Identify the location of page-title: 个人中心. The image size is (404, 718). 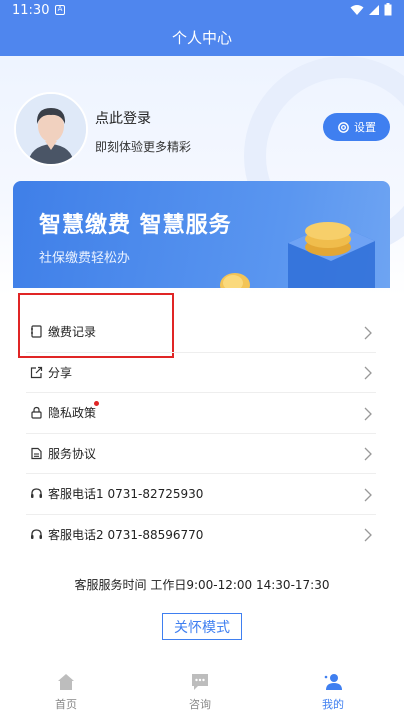
(201, 38).